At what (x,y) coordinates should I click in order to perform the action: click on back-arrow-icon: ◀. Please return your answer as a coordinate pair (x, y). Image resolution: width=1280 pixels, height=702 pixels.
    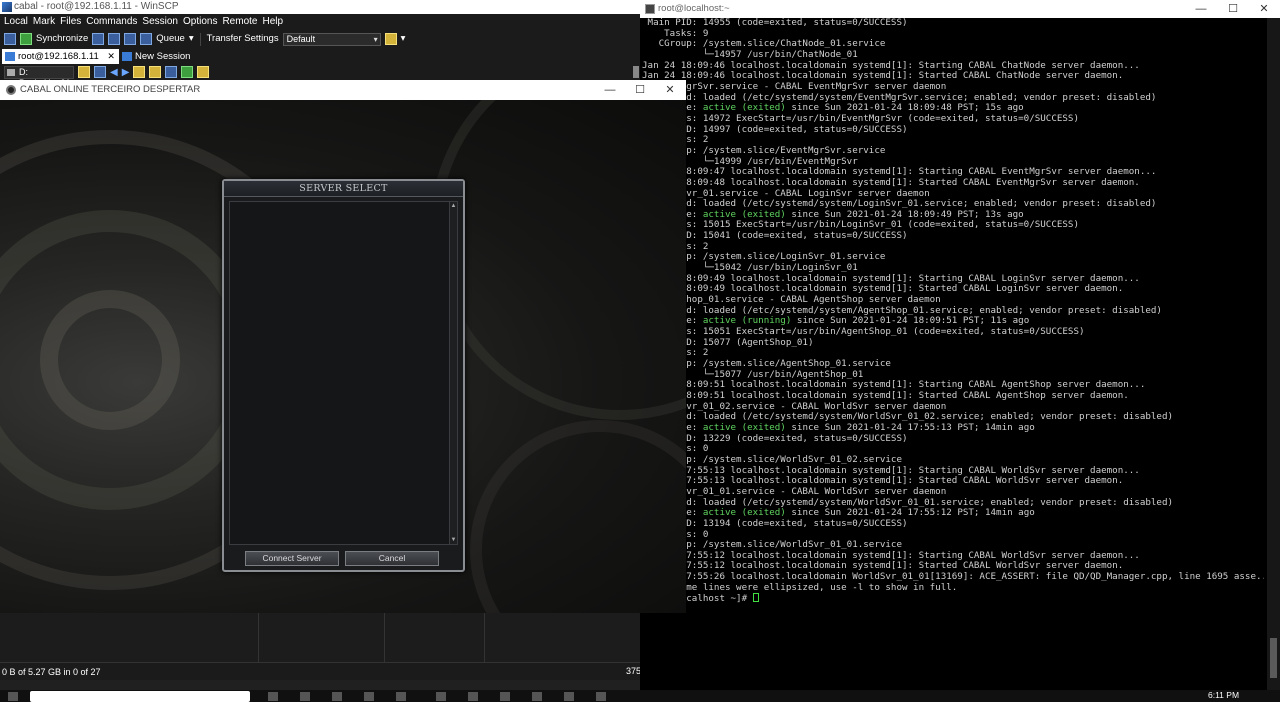
    Looking at the image, I should click on (114, 72).